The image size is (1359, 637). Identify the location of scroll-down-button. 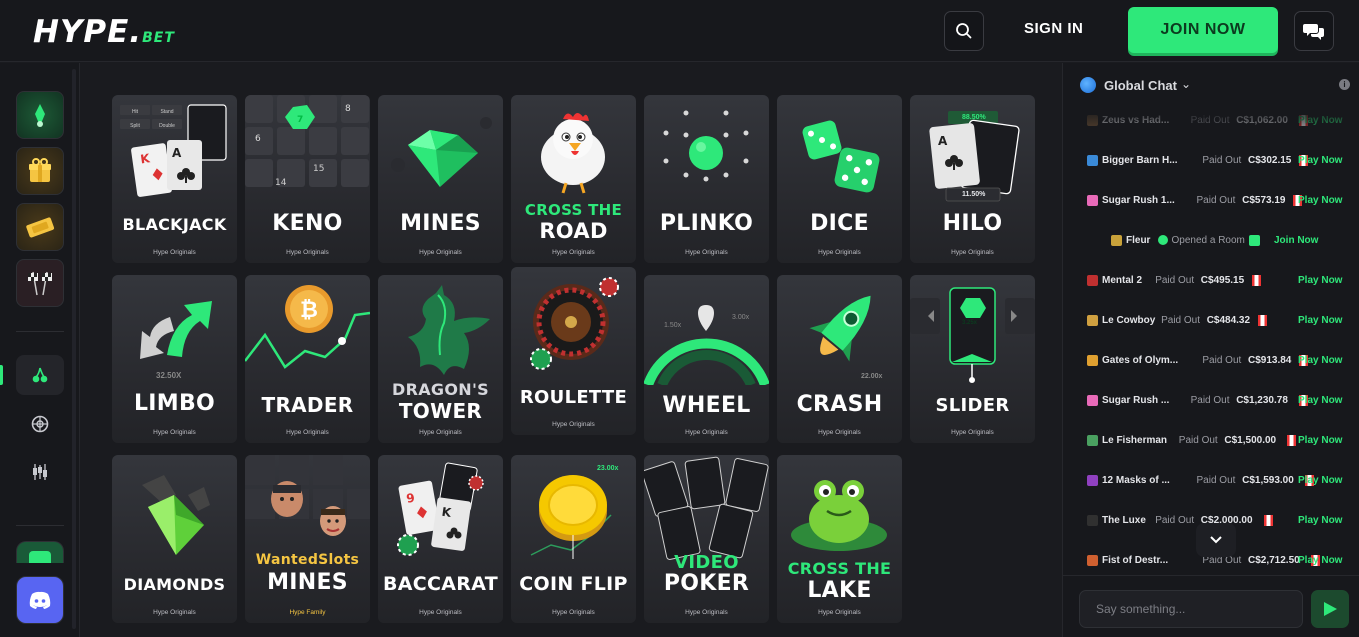
(1216, 540).